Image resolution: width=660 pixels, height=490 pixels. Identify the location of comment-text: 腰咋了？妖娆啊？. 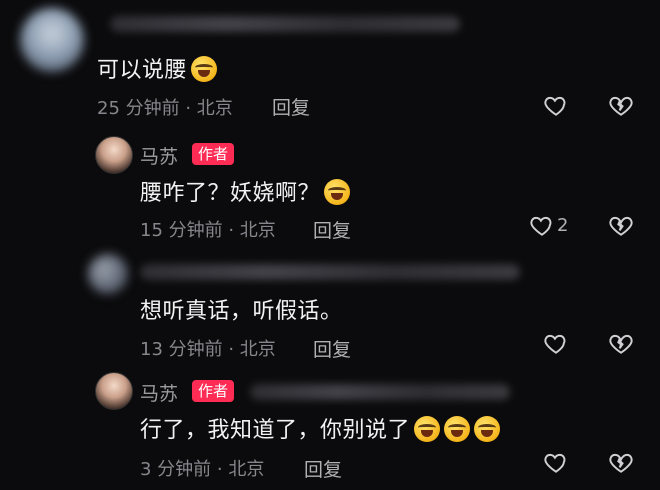
(245, 191).